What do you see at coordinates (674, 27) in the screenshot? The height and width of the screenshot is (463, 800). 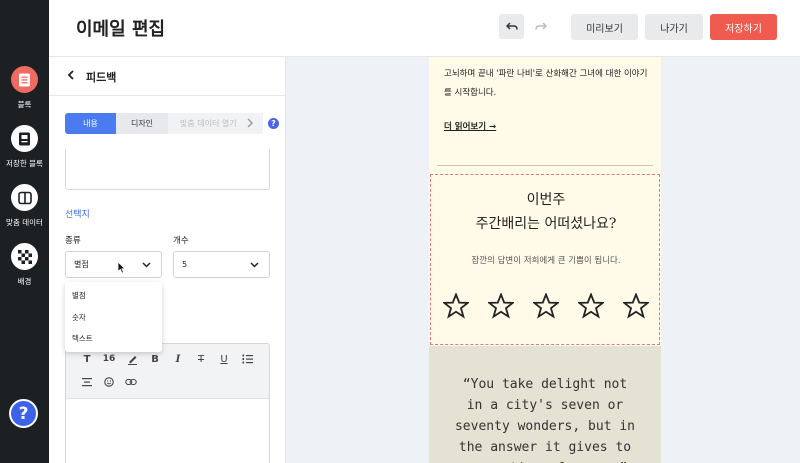 I see `exit-button: 나가기` at bounding box center [674, 27].